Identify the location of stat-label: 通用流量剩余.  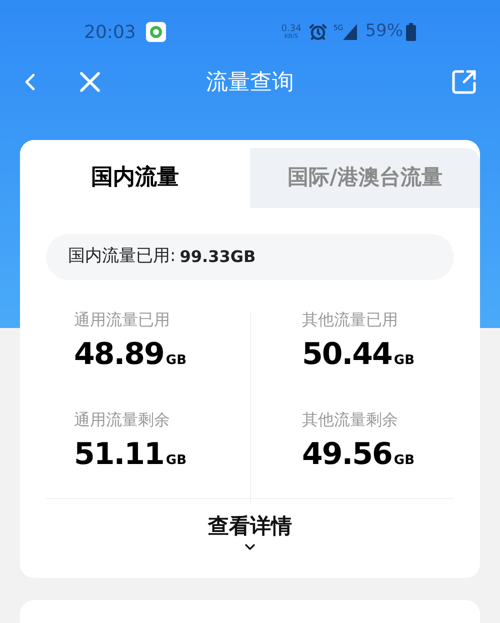
(122, 420).